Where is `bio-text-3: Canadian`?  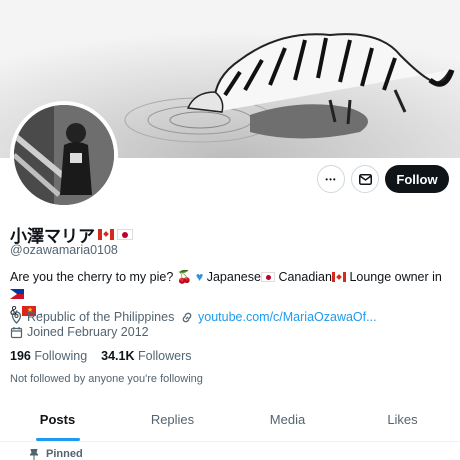
bio-text-3: Canadian is located at coordinates (305, 277).